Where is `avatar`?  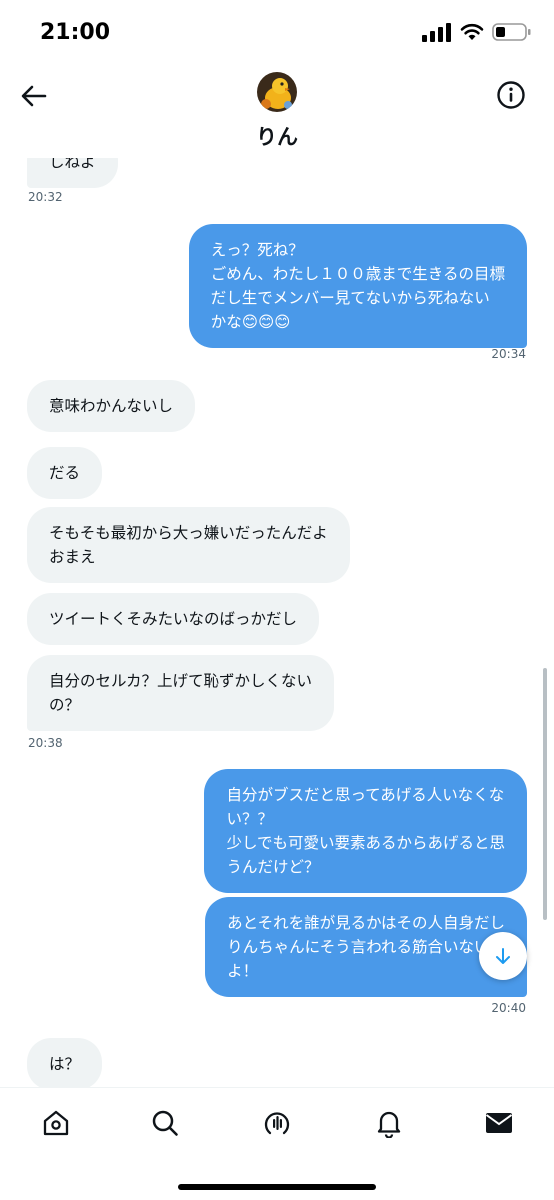 avatar is located at coordinates (277, 92).